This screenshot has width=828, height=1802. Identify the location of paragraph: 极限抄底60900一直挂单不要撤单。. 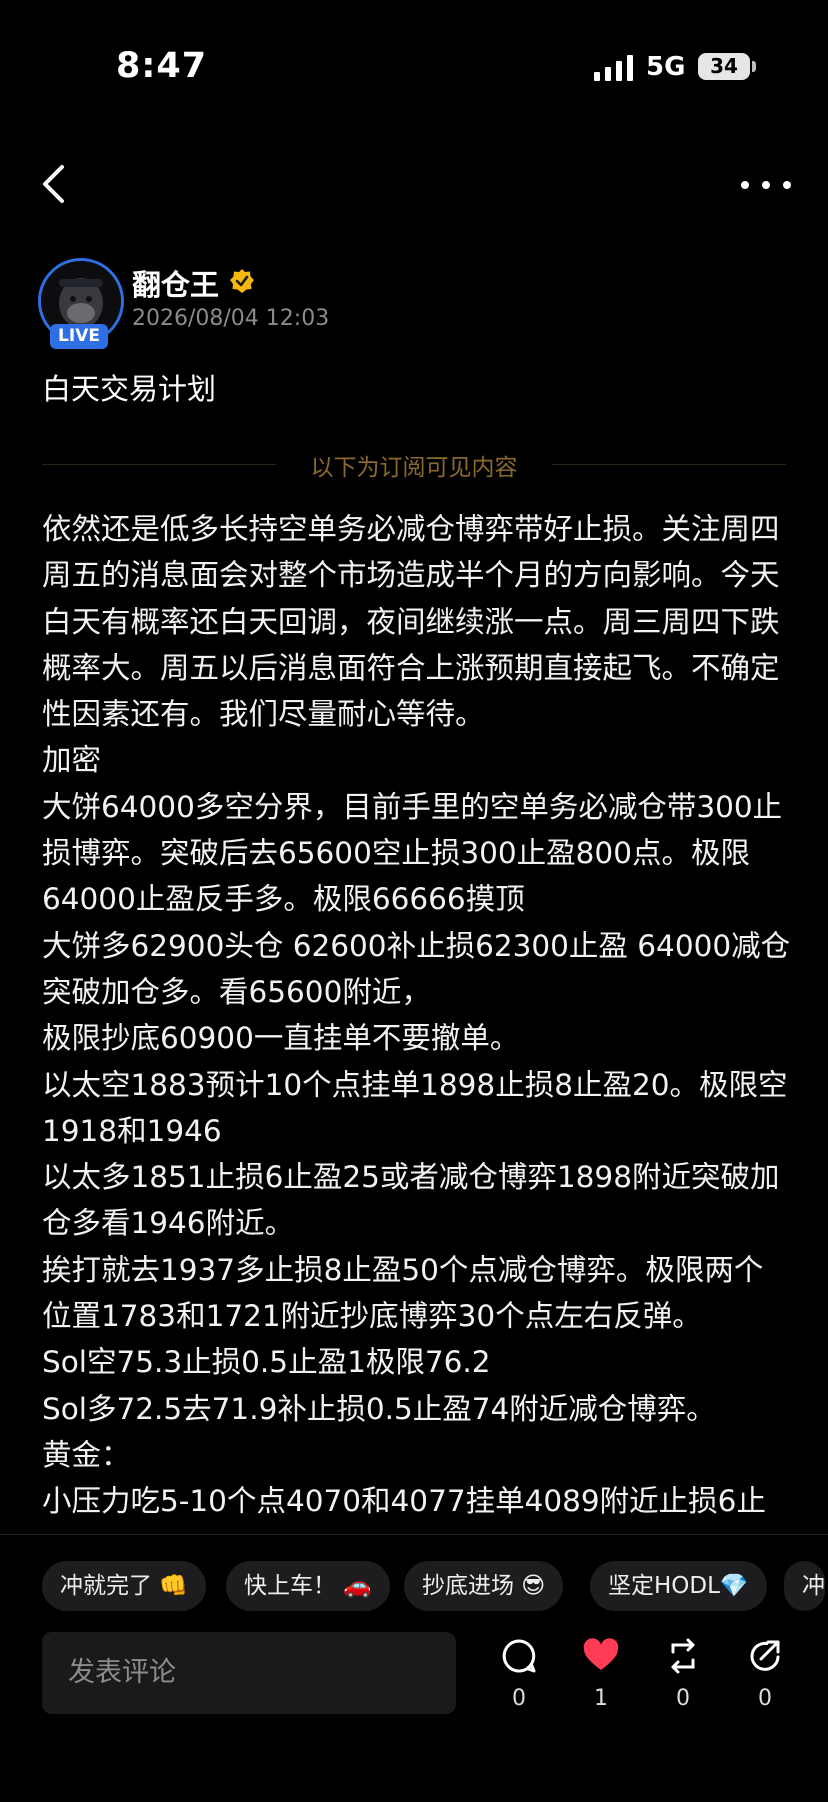
(281, 1038).